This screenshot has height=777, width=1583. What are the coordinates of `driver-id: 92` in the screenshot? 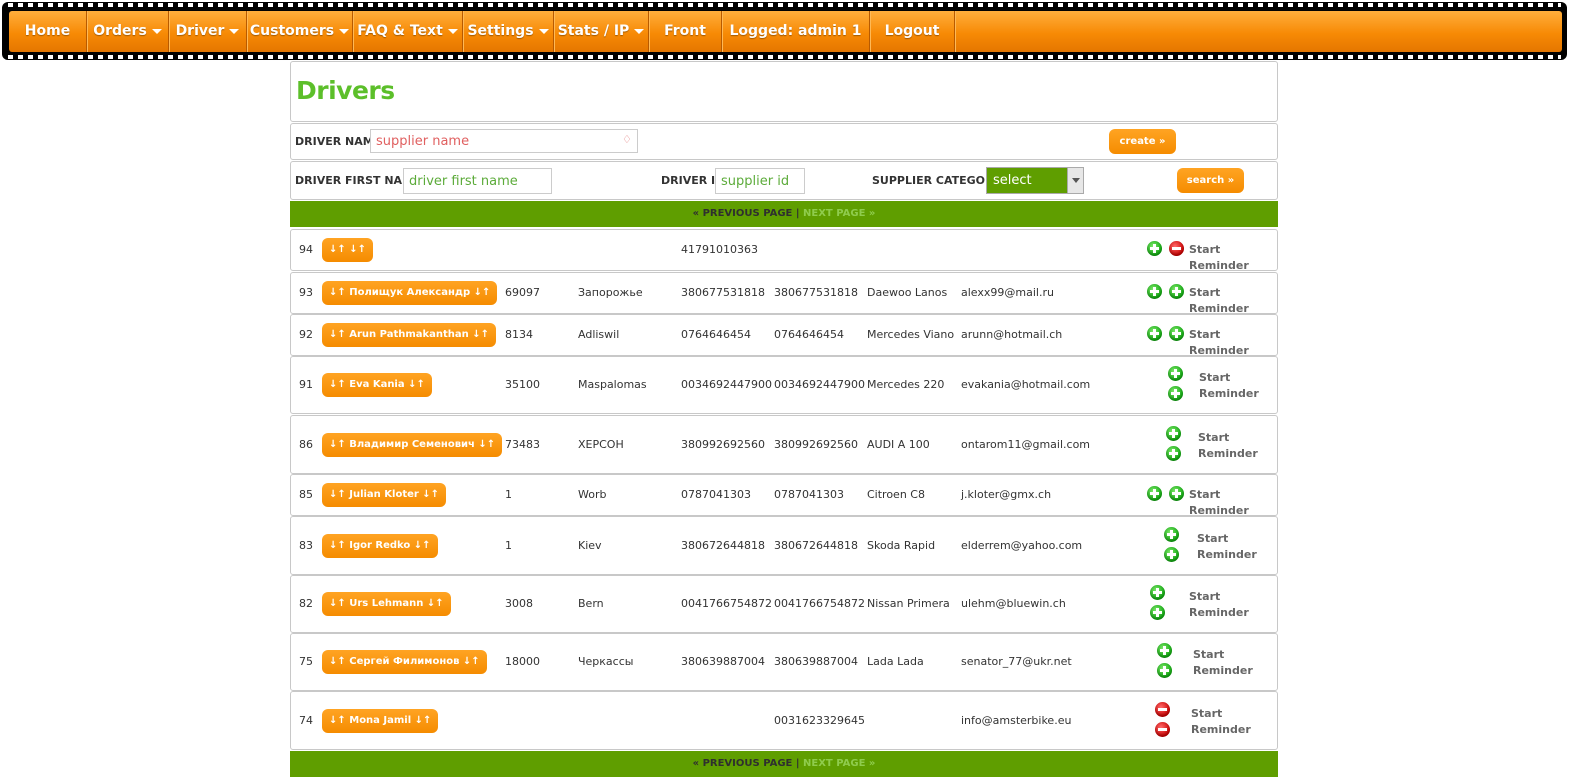 It's located at (306, 334).